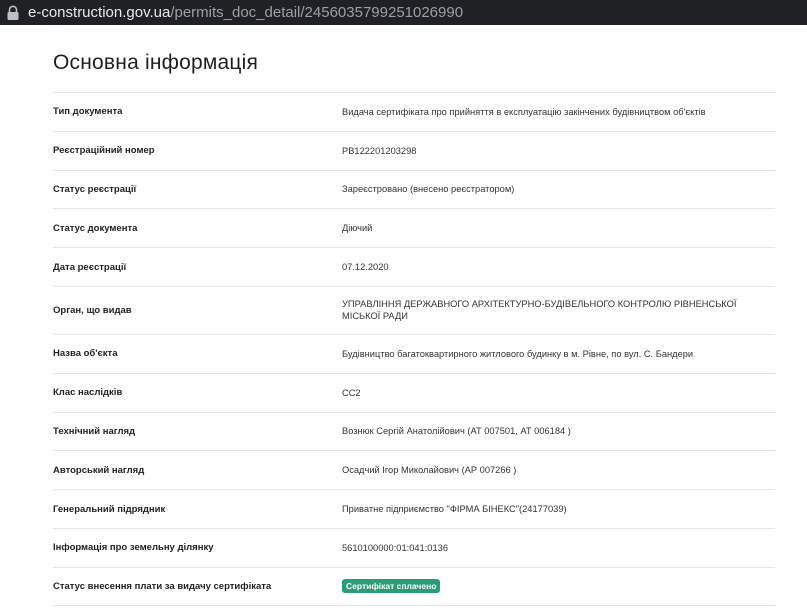 The image size is (807, 609). What do you see at coordinates (104, 151) in the screenshot?
I see `info-label: Реєстраційний номер` at bounding box center [104, 151].